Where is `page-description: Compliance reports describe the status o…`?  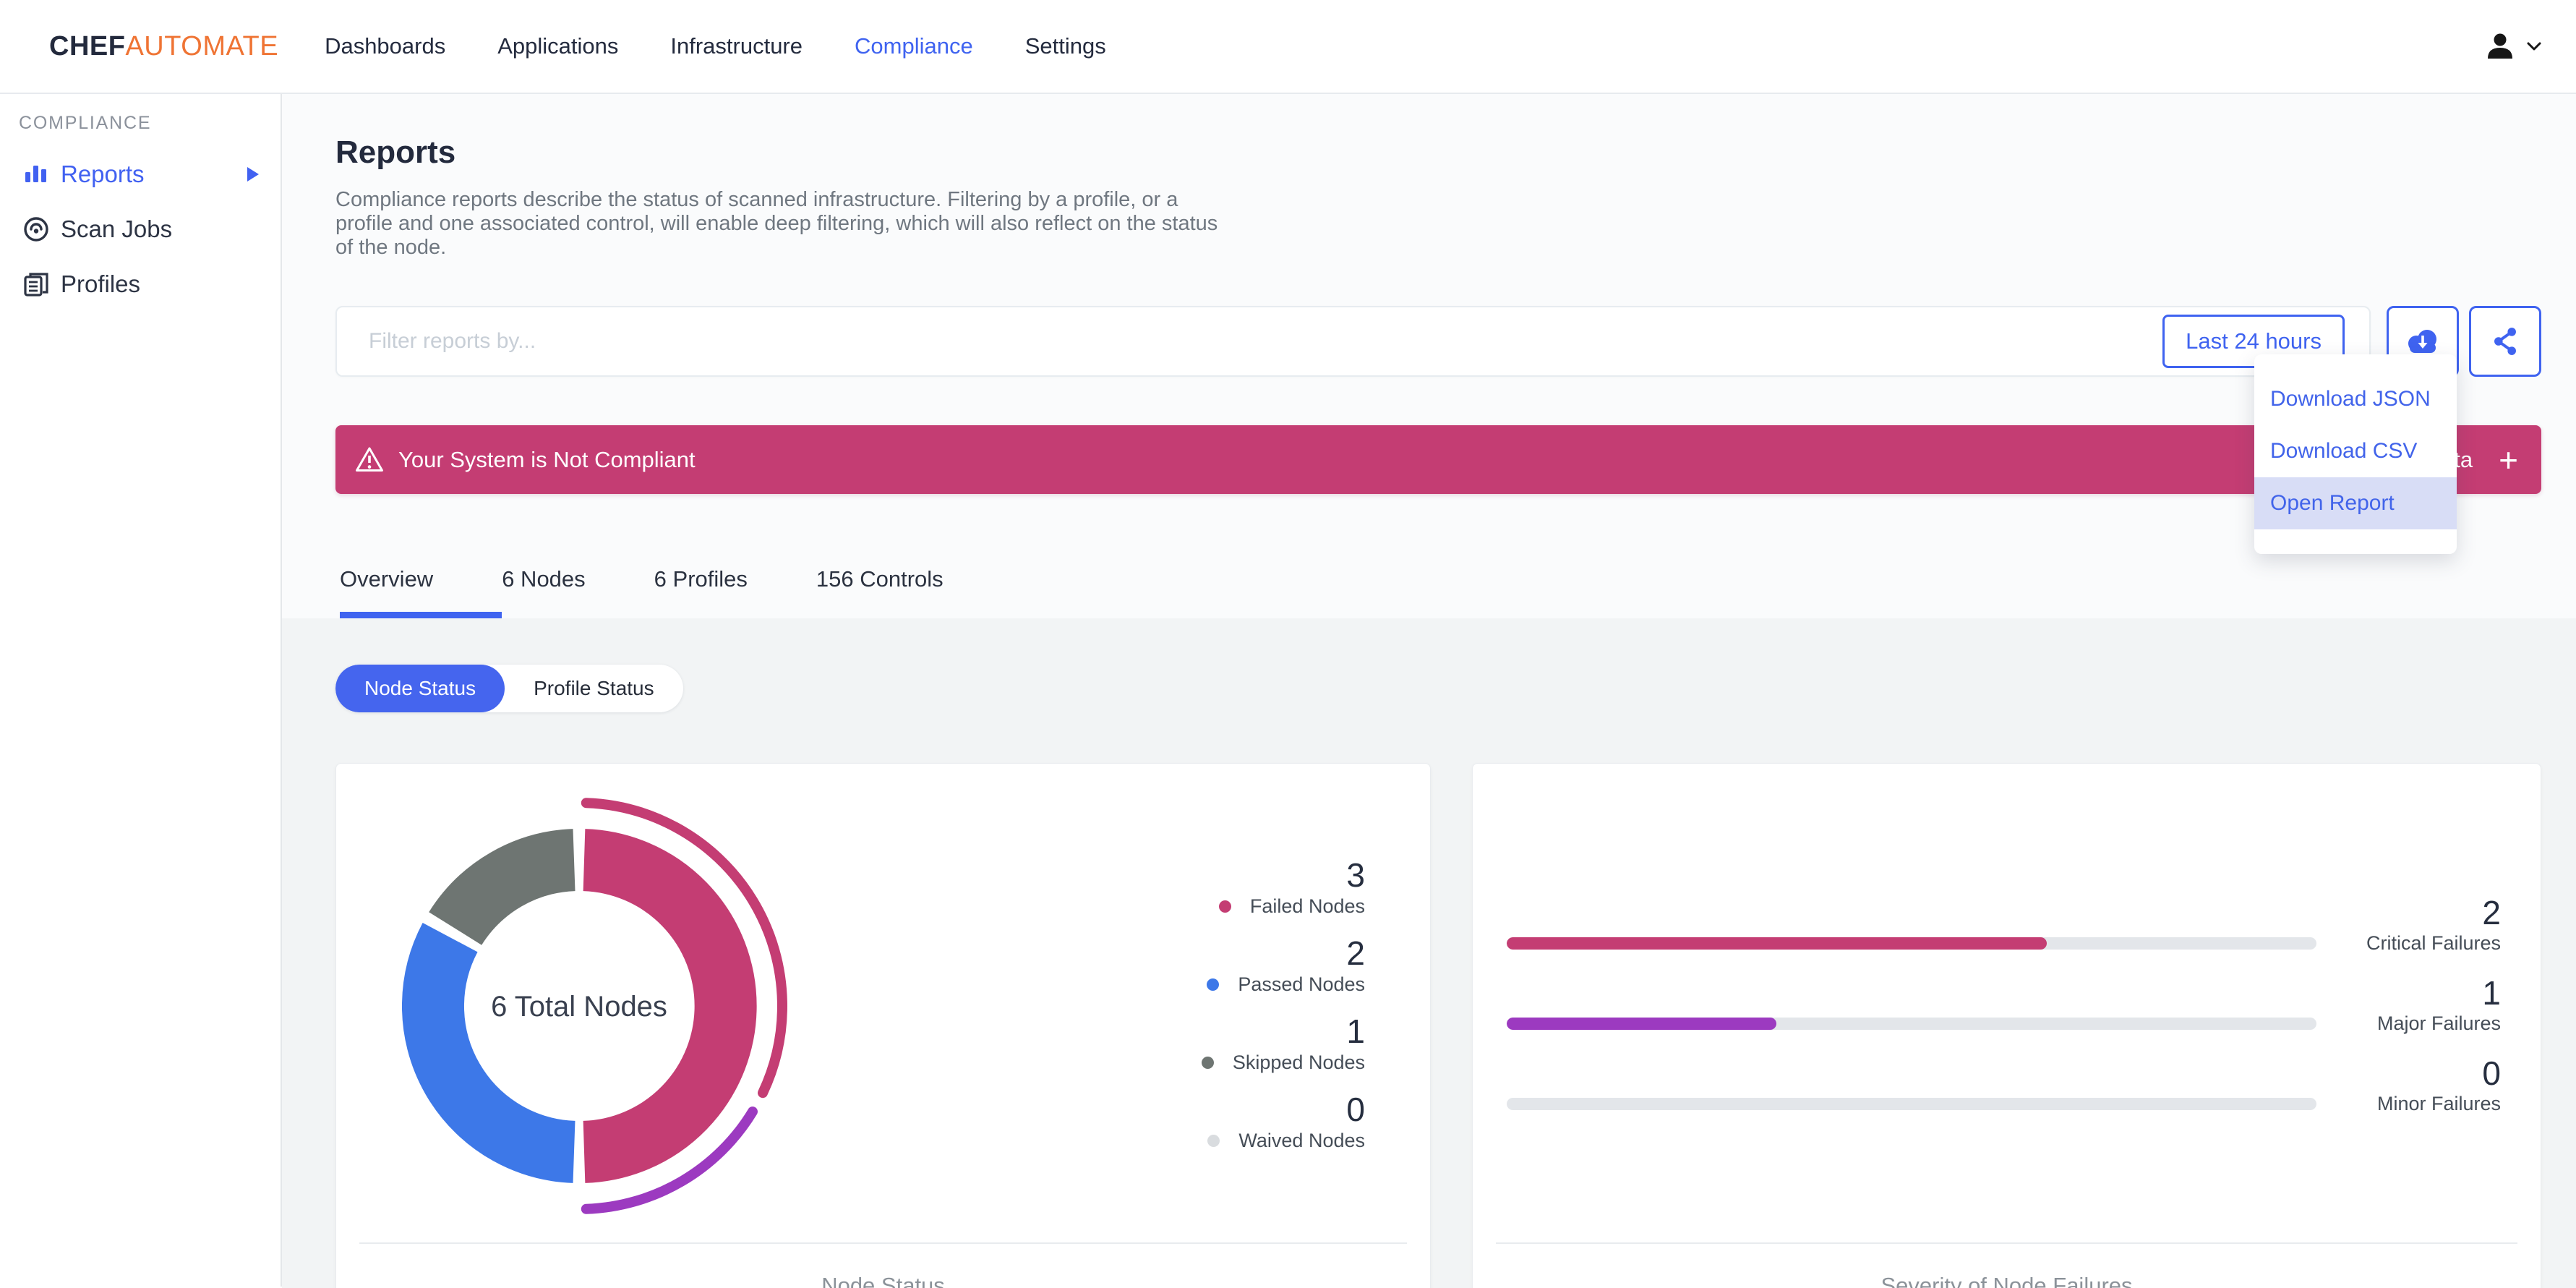 page-description: Compliance reports describe the status o… is located at coordinates (776, 223).